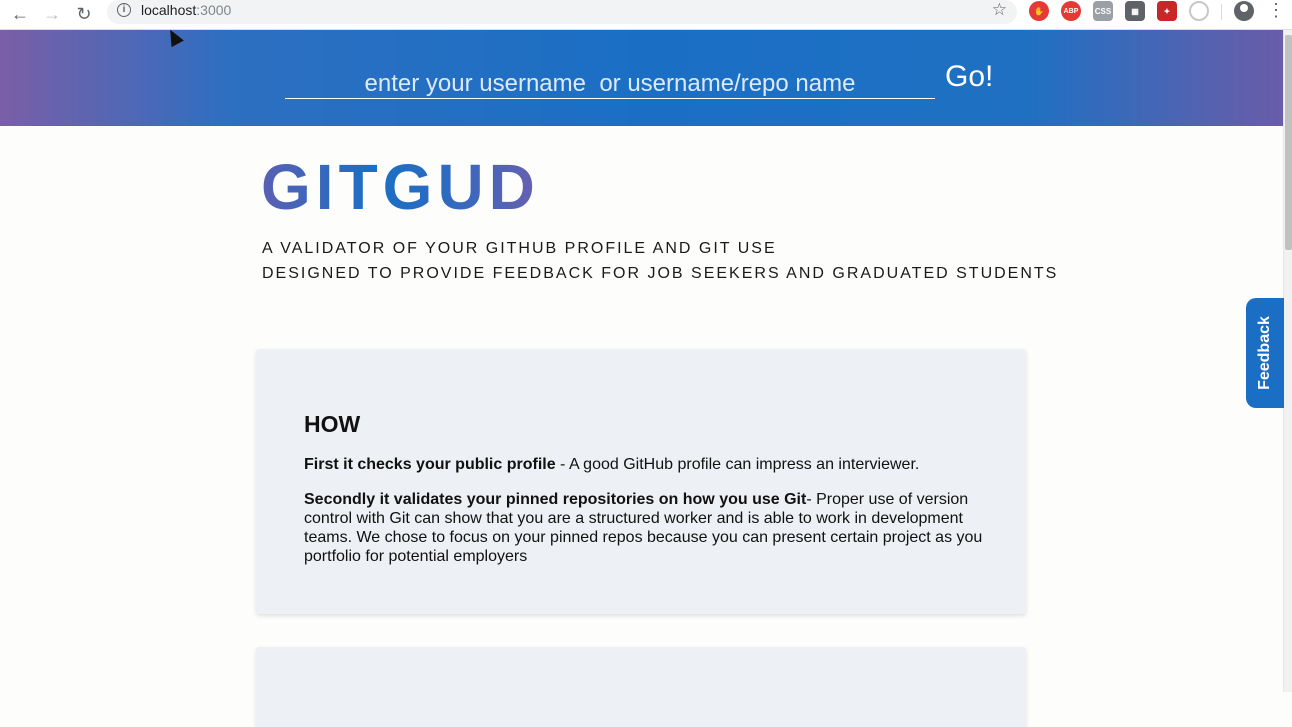 Image resolution: width=1292 pixels, height=727 pixels. What do you see at coordinates (1287, 361) in the screenshot?
I see `page-scrollbar` at bounding box center [1287, 361].